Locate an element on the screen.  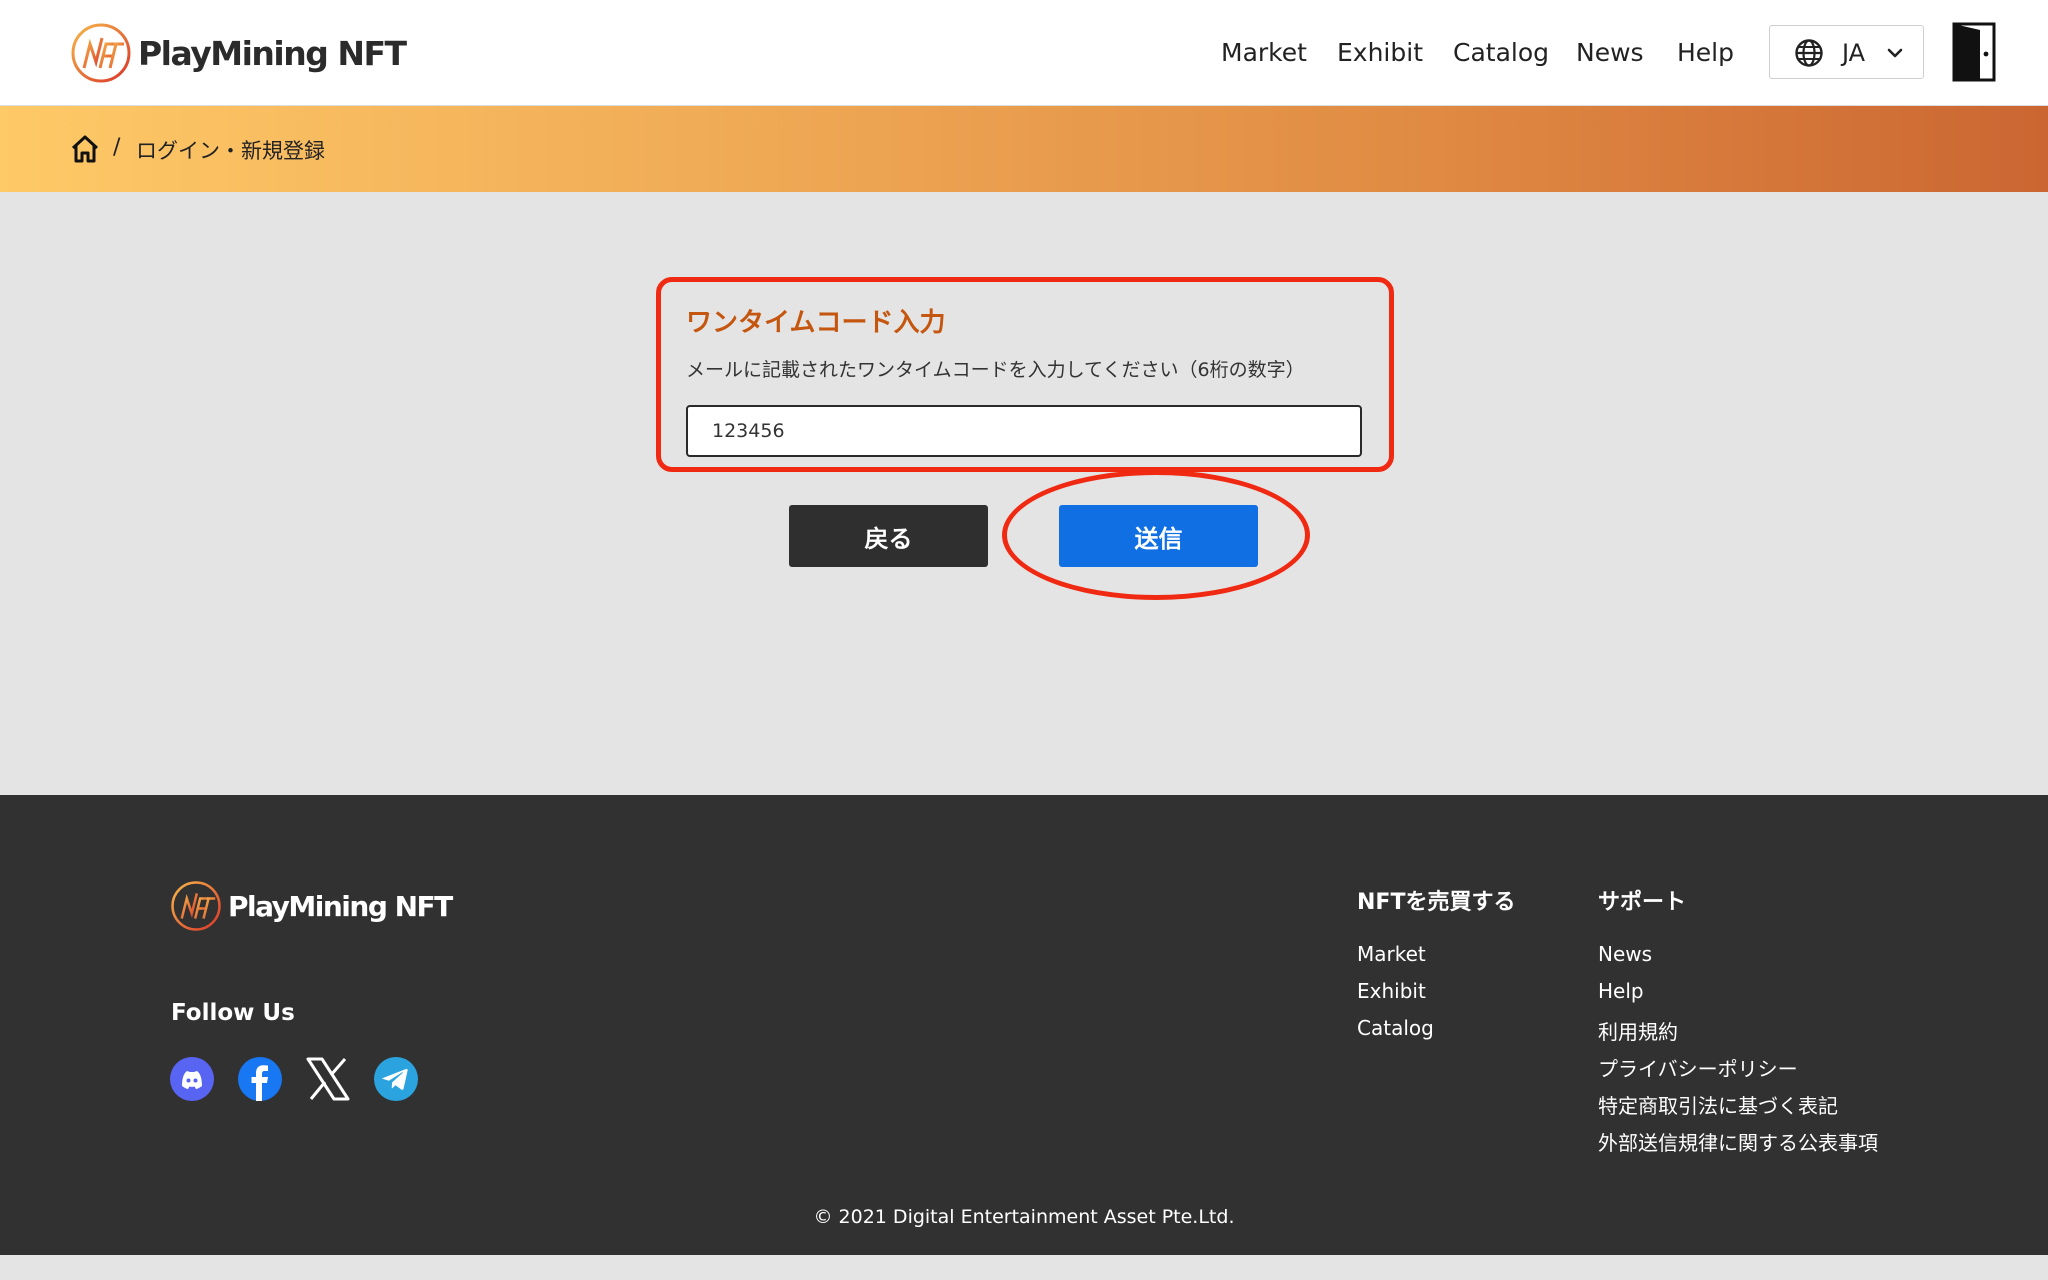
footer-link-market: Market is located at coordinates (1391, 954).